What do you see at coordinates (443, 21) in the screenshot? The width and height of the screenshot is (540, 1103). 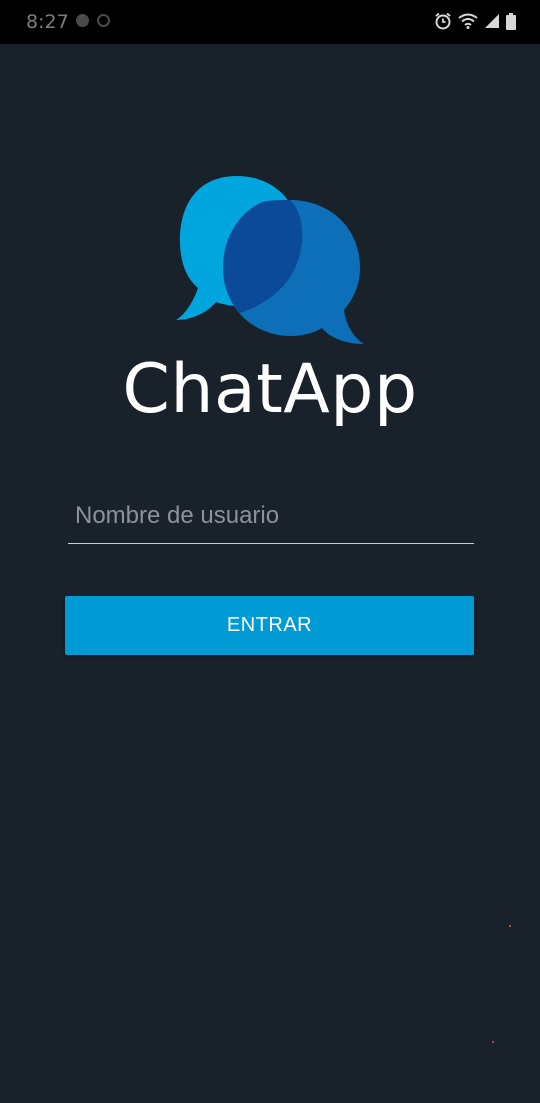 I see `alarm-icon` at bounding box center [443, 21].